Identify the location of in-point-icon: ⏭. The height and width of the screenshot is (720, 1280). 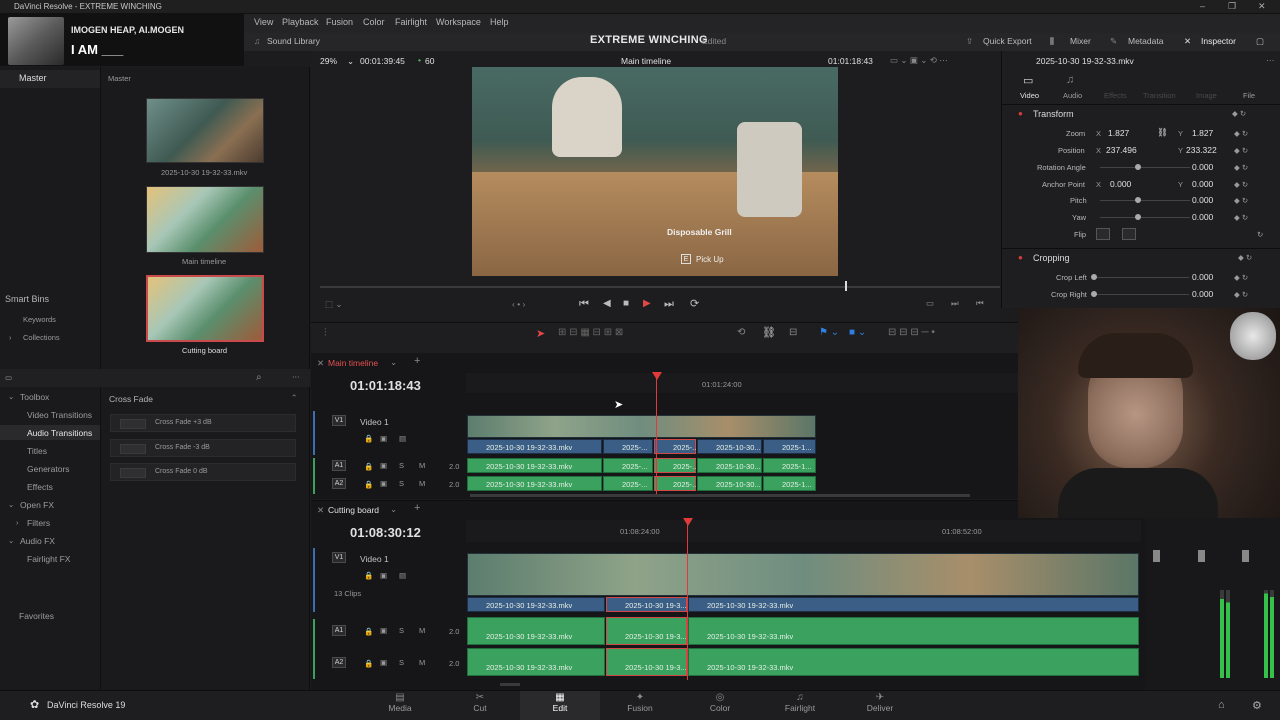
(955, 303).